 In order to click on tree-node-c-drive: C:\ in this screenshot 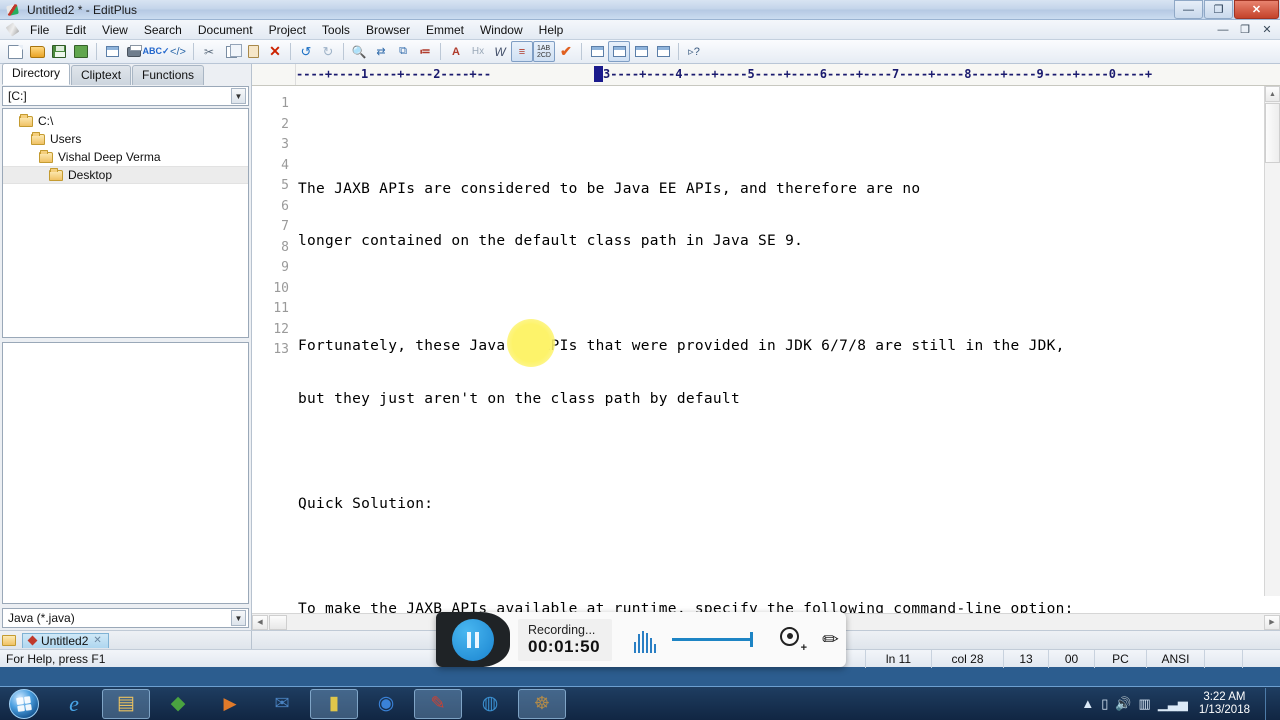, I will do `click(125, 121)`.